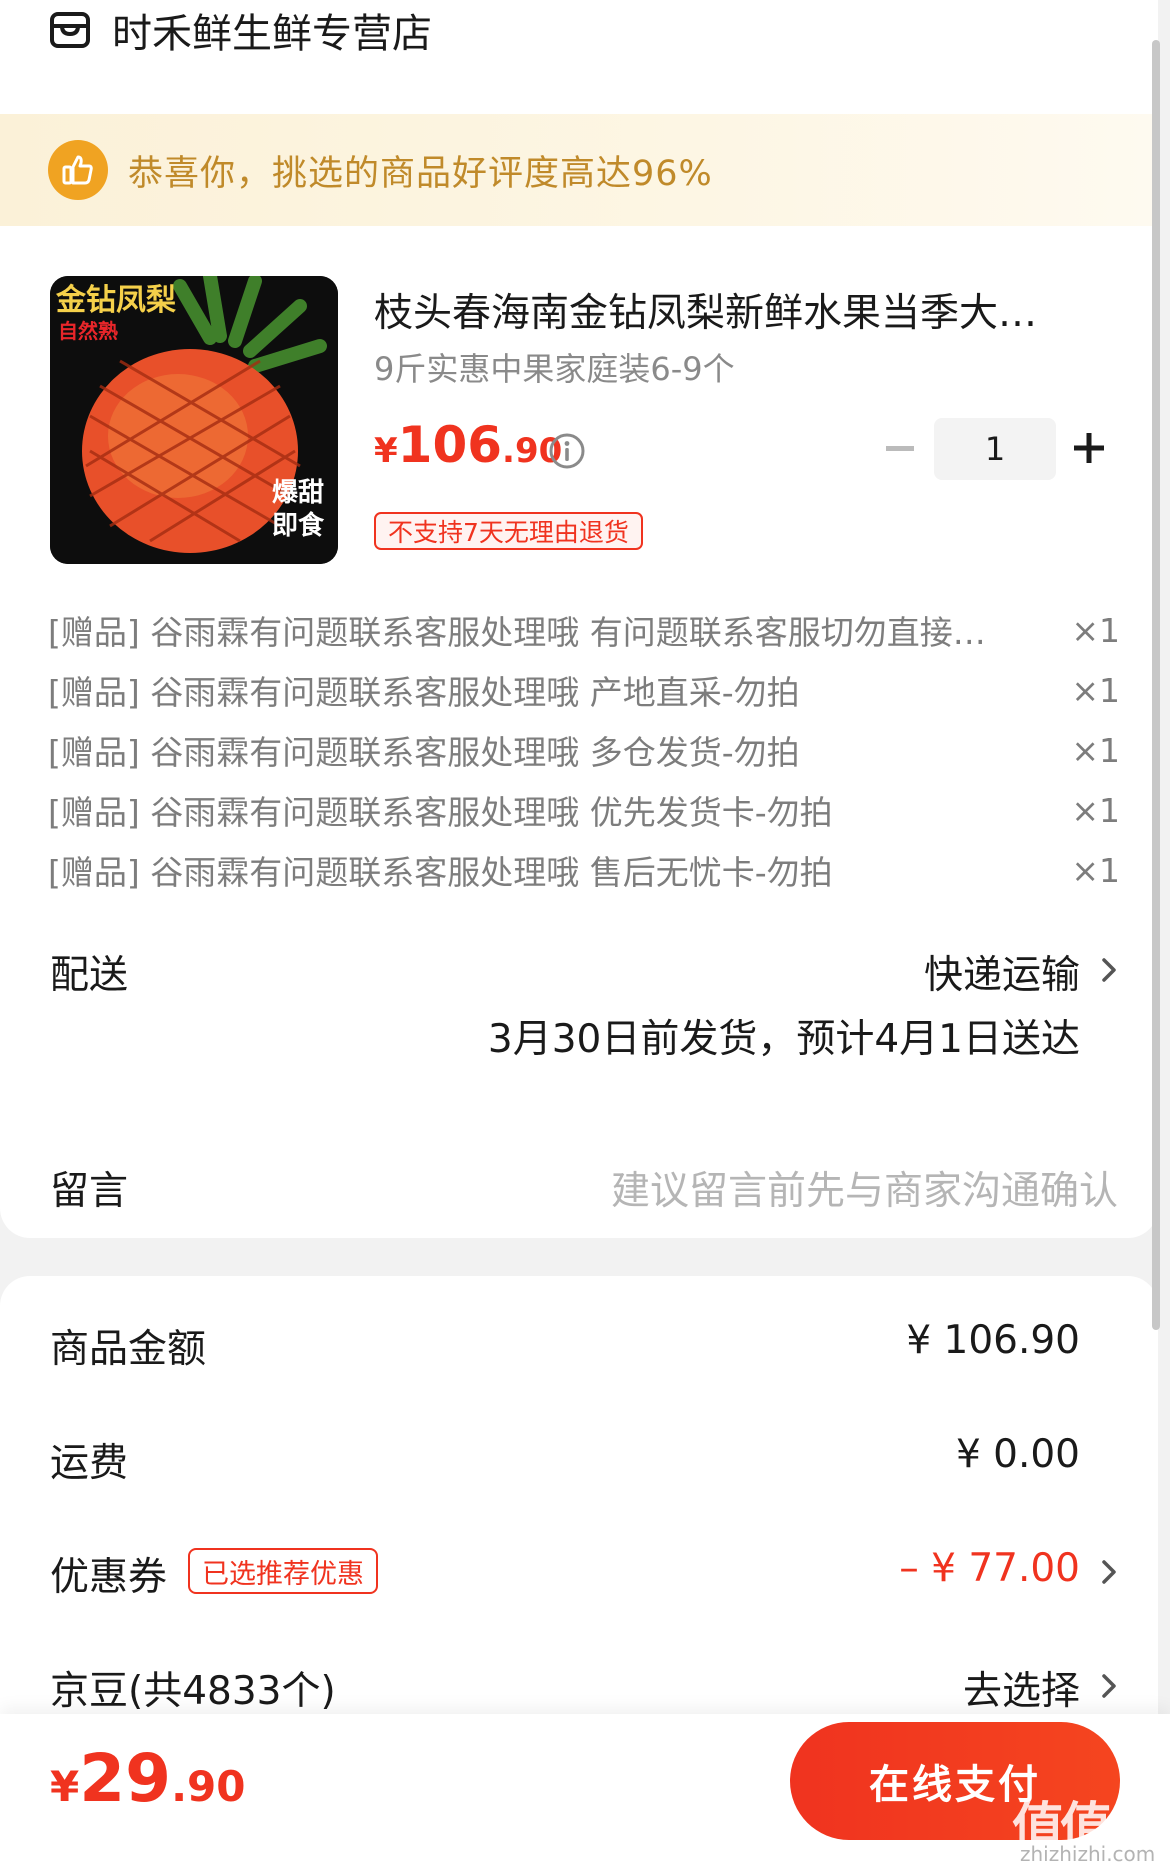  What do you see at coordinates (128, 1349) in the screenshot?
I see `goods-amount-label: 商品金额` at bounding box center [128, 1349].